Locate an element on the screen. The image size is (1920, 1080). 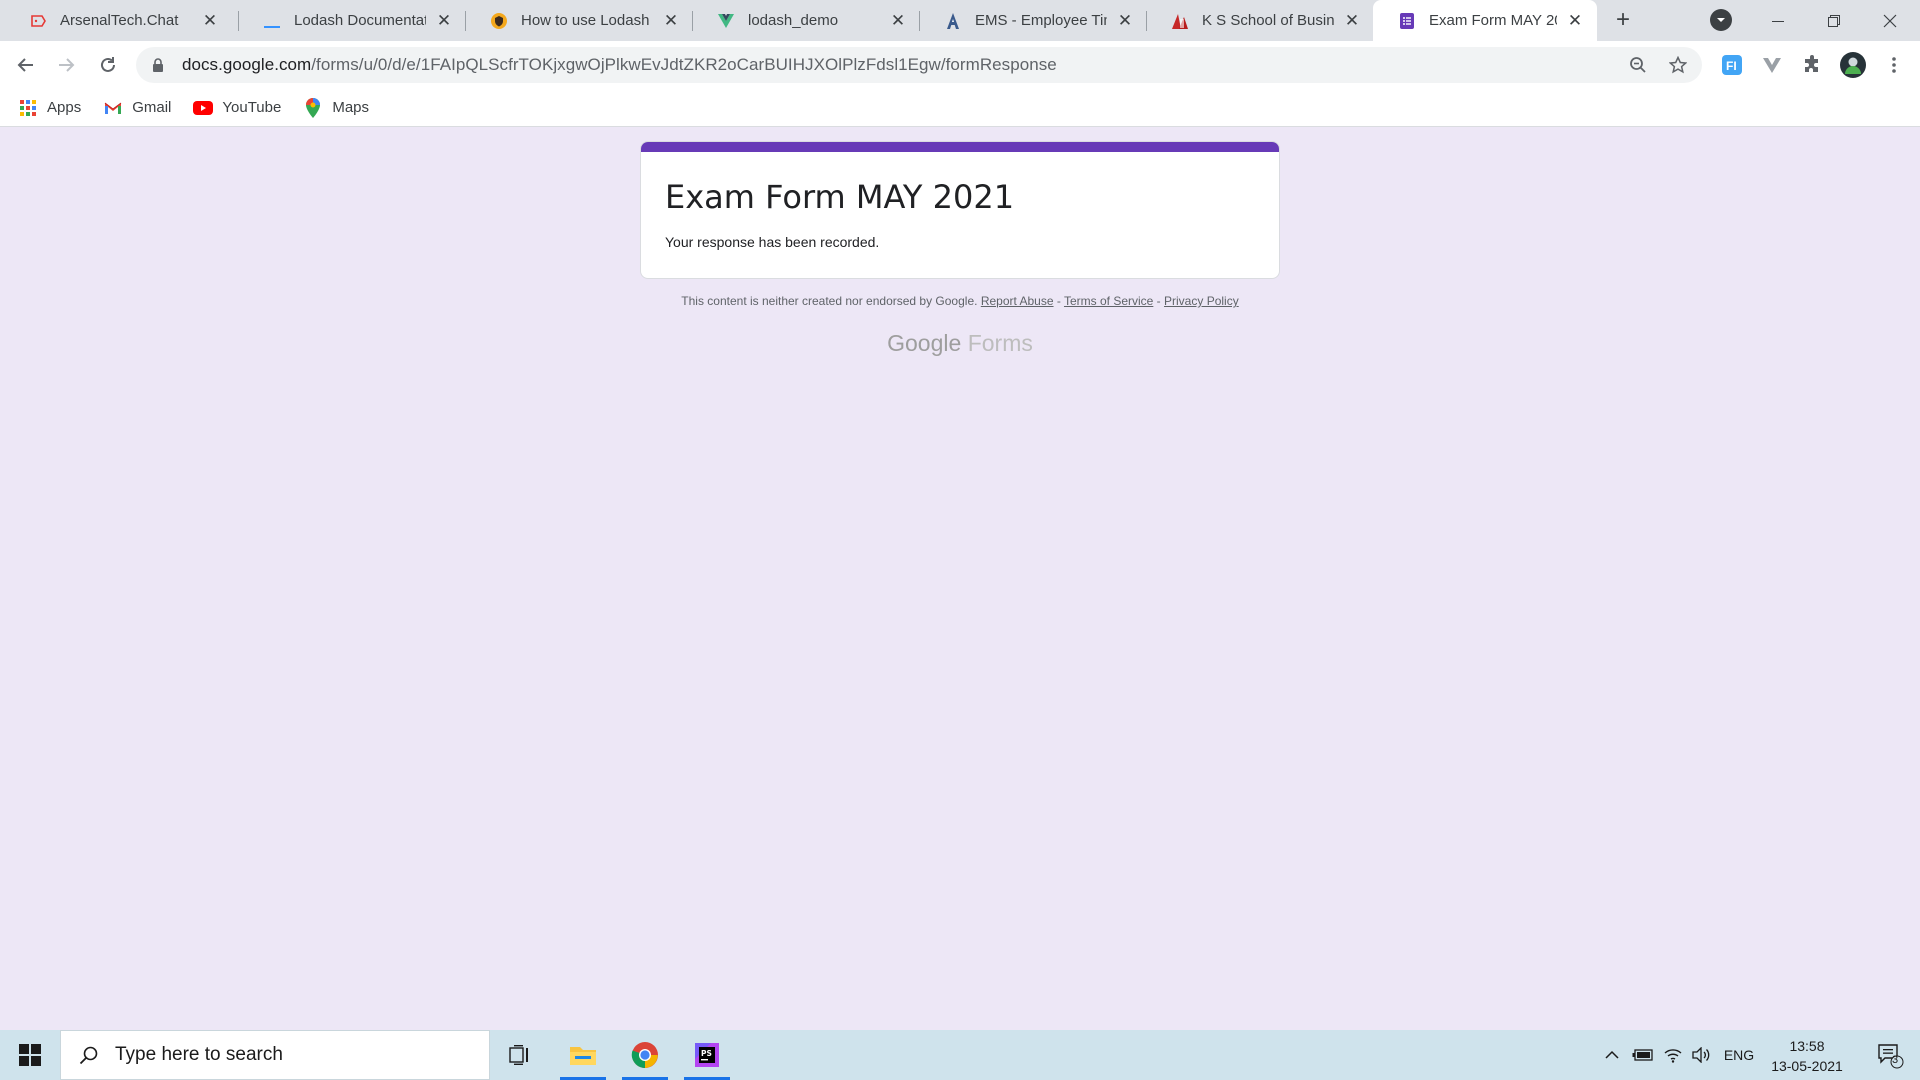
menu-icon is located at coordinates (1894, 65).